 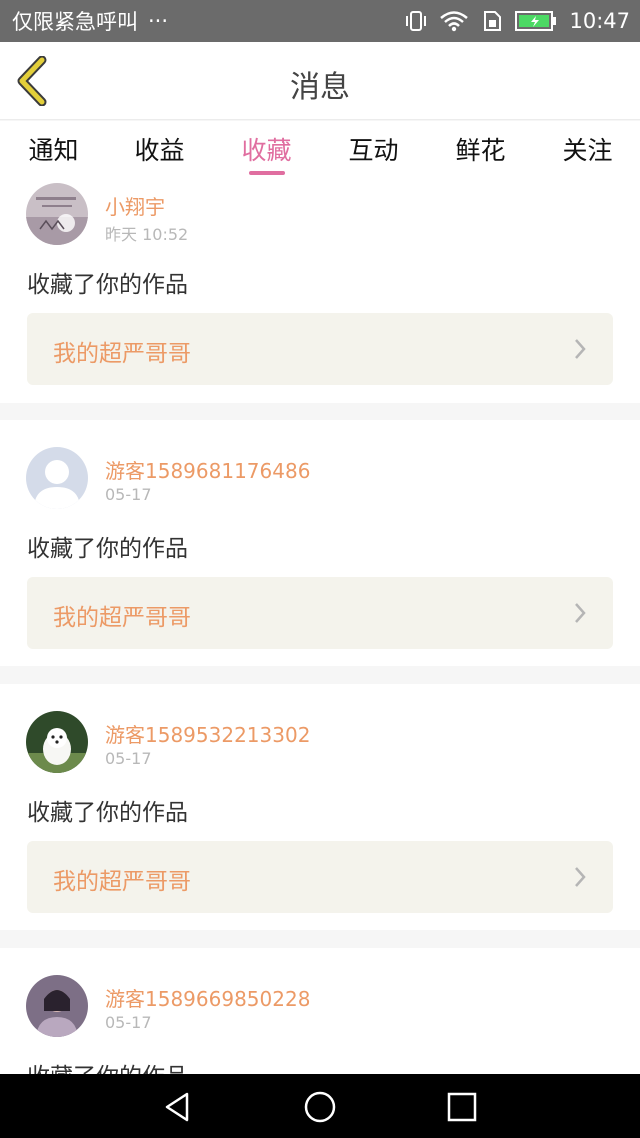 I want to click on tab-flowers: 鲜花, so click(x=480, y=149).